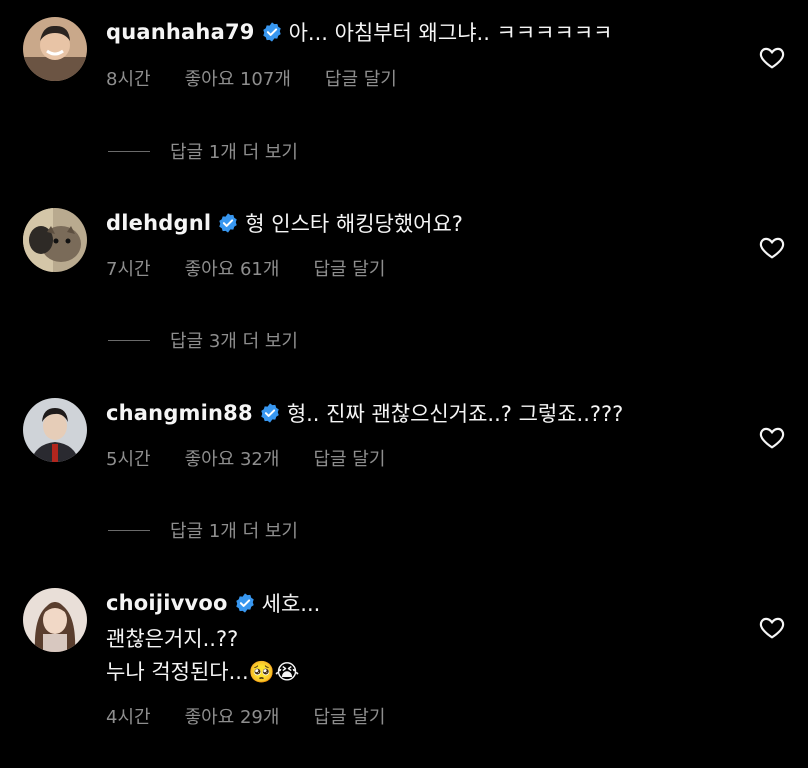 The image size is (808, 768). What do you see at coordinates (167, 603) in the screenshot?
I see `username: choijivvoo` at bounding box center [167, 603].